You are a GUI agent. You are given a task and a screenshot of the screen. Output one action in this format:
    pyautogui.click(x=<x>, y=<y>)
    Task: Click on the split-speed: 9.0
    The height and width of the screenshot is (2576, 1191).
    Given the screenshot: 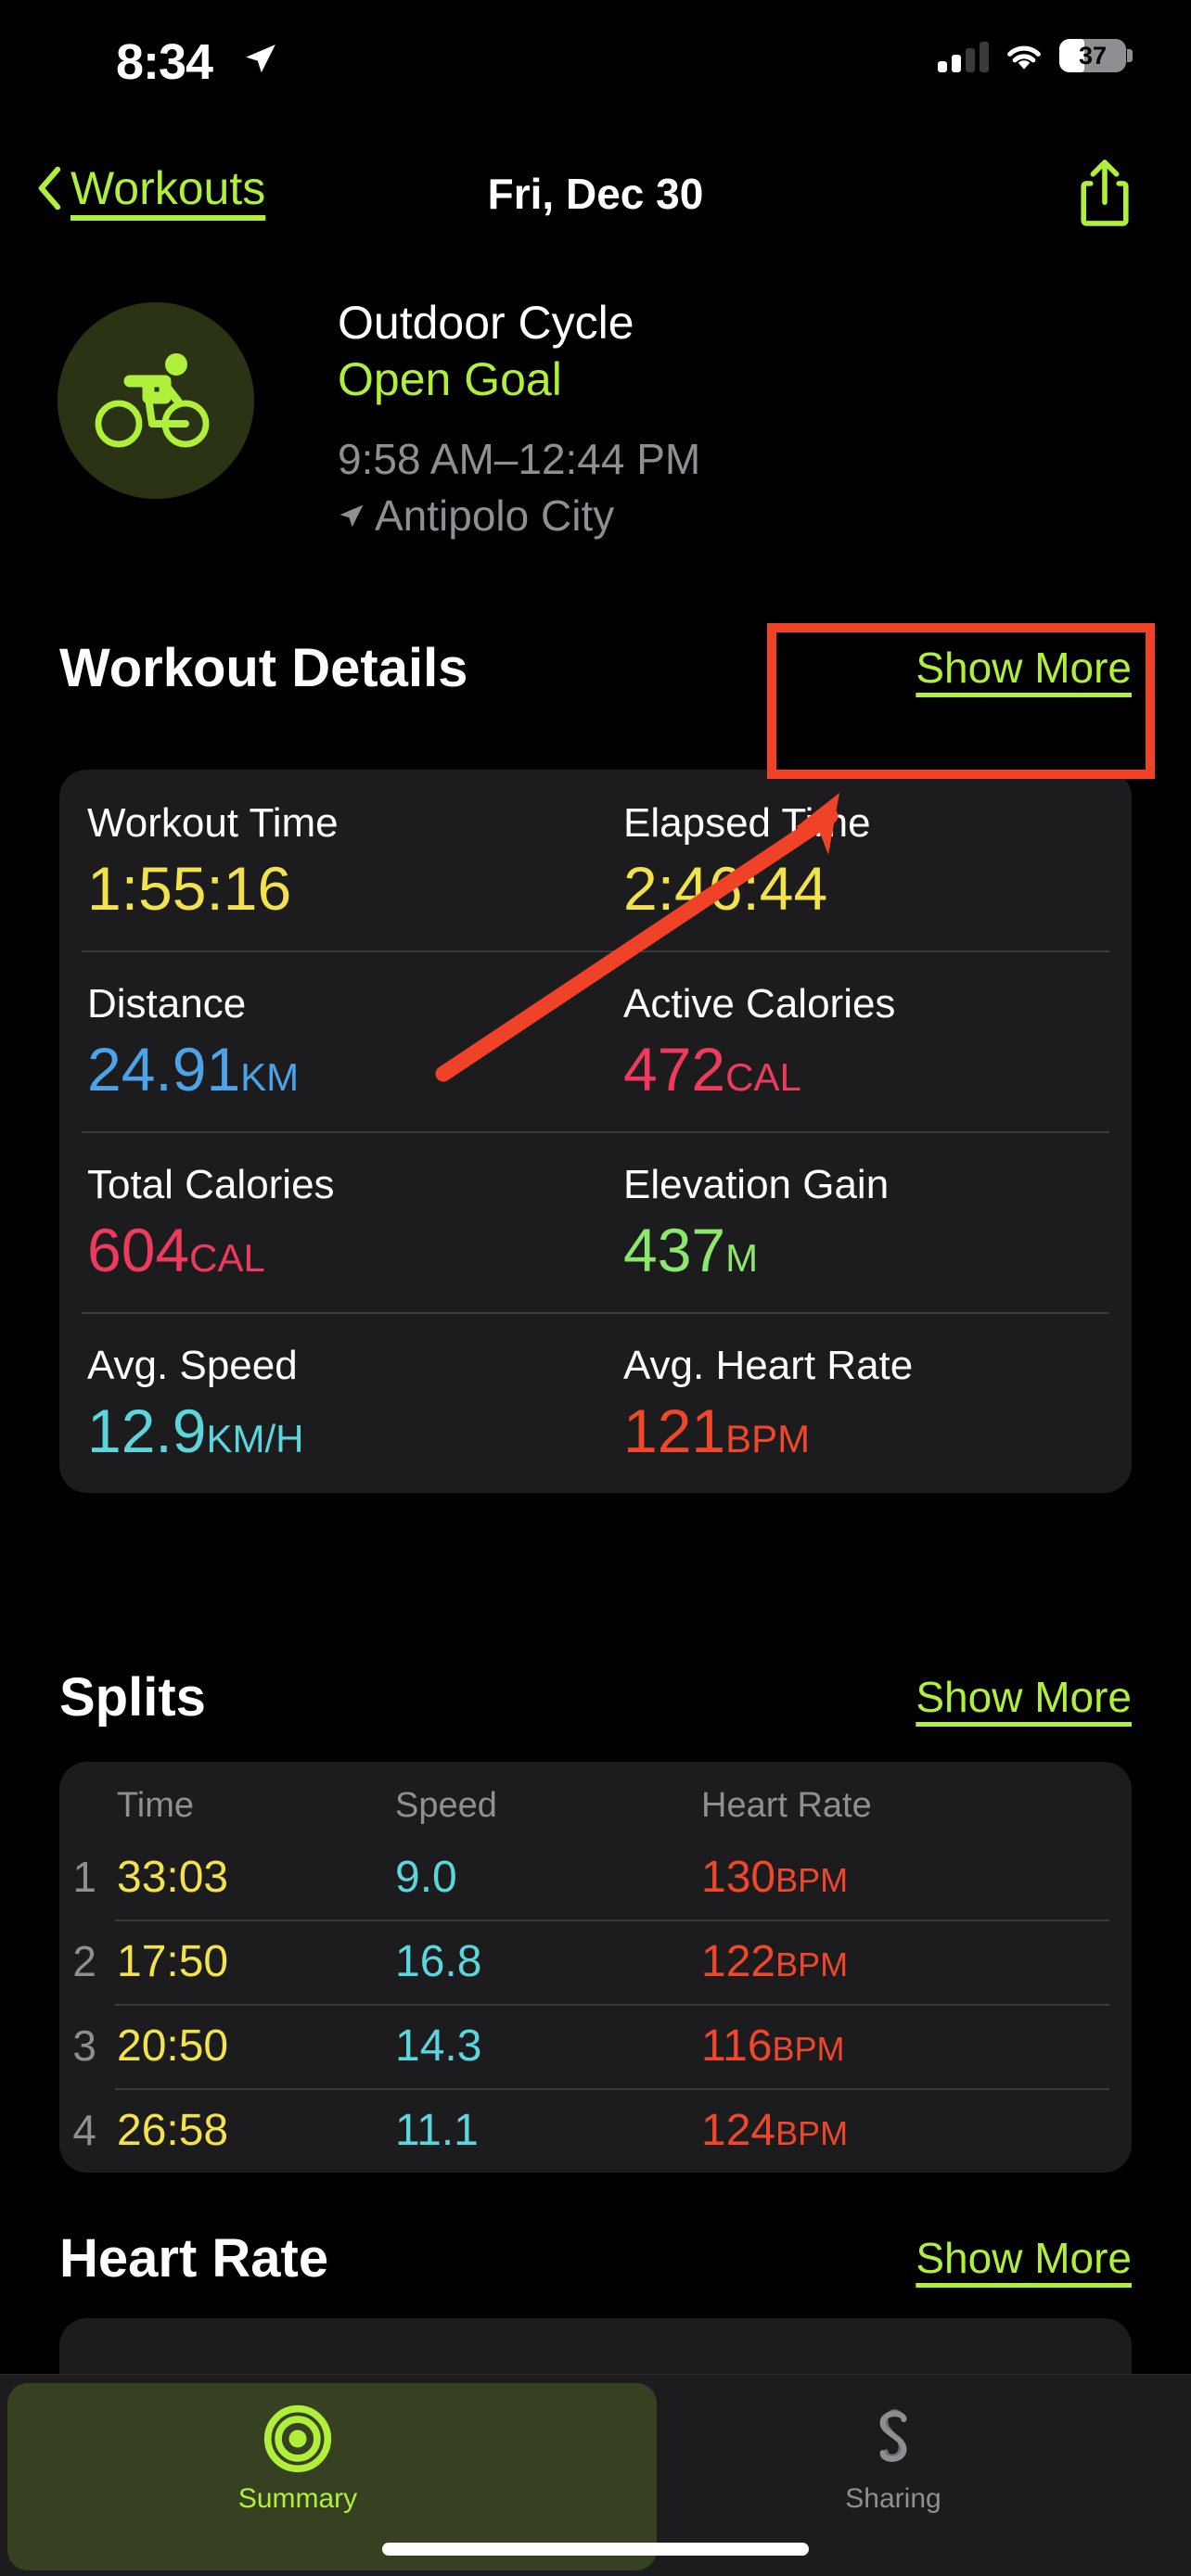 What is the action you would take?
    pyautogui.click(x=426, y=1878)
    